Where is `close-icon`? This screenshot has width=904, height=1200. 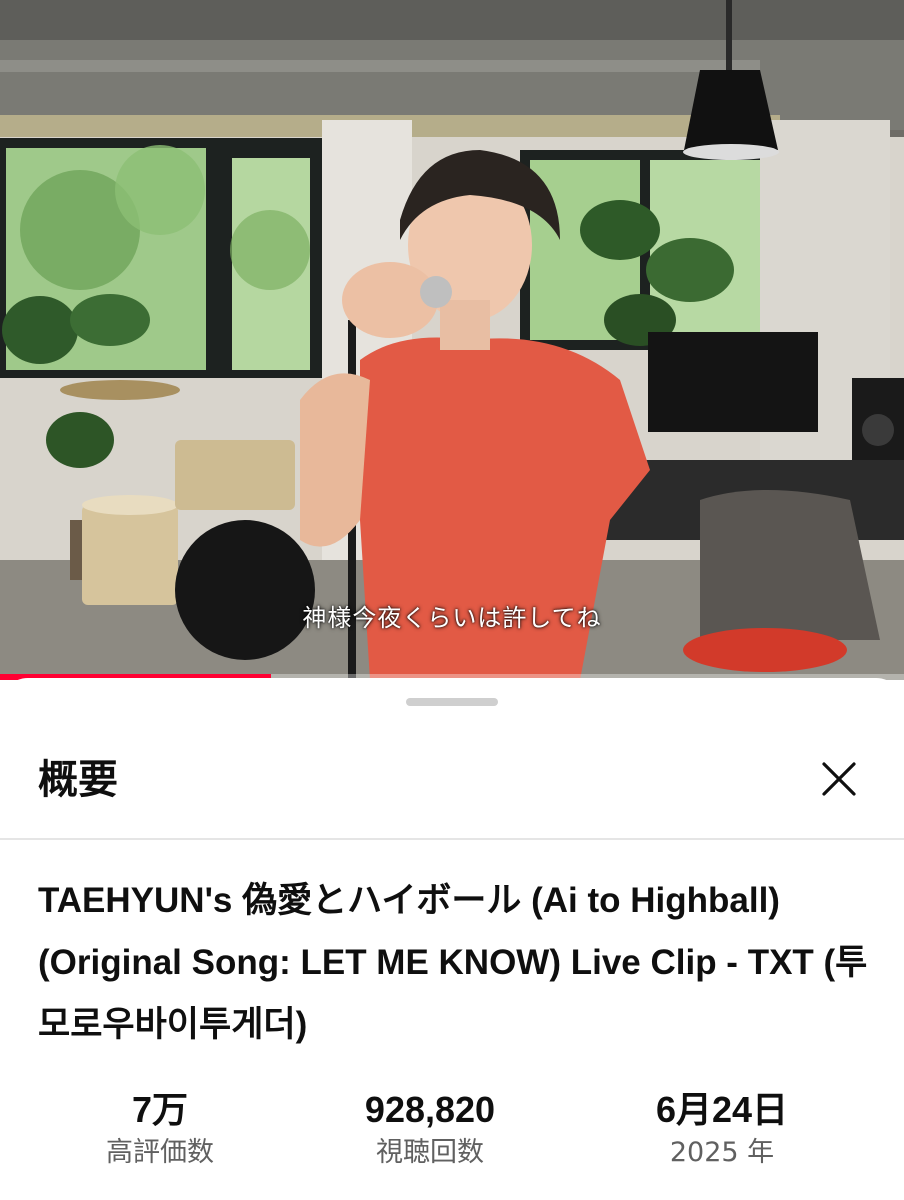
close-icon is located at coordinates (839, 779).